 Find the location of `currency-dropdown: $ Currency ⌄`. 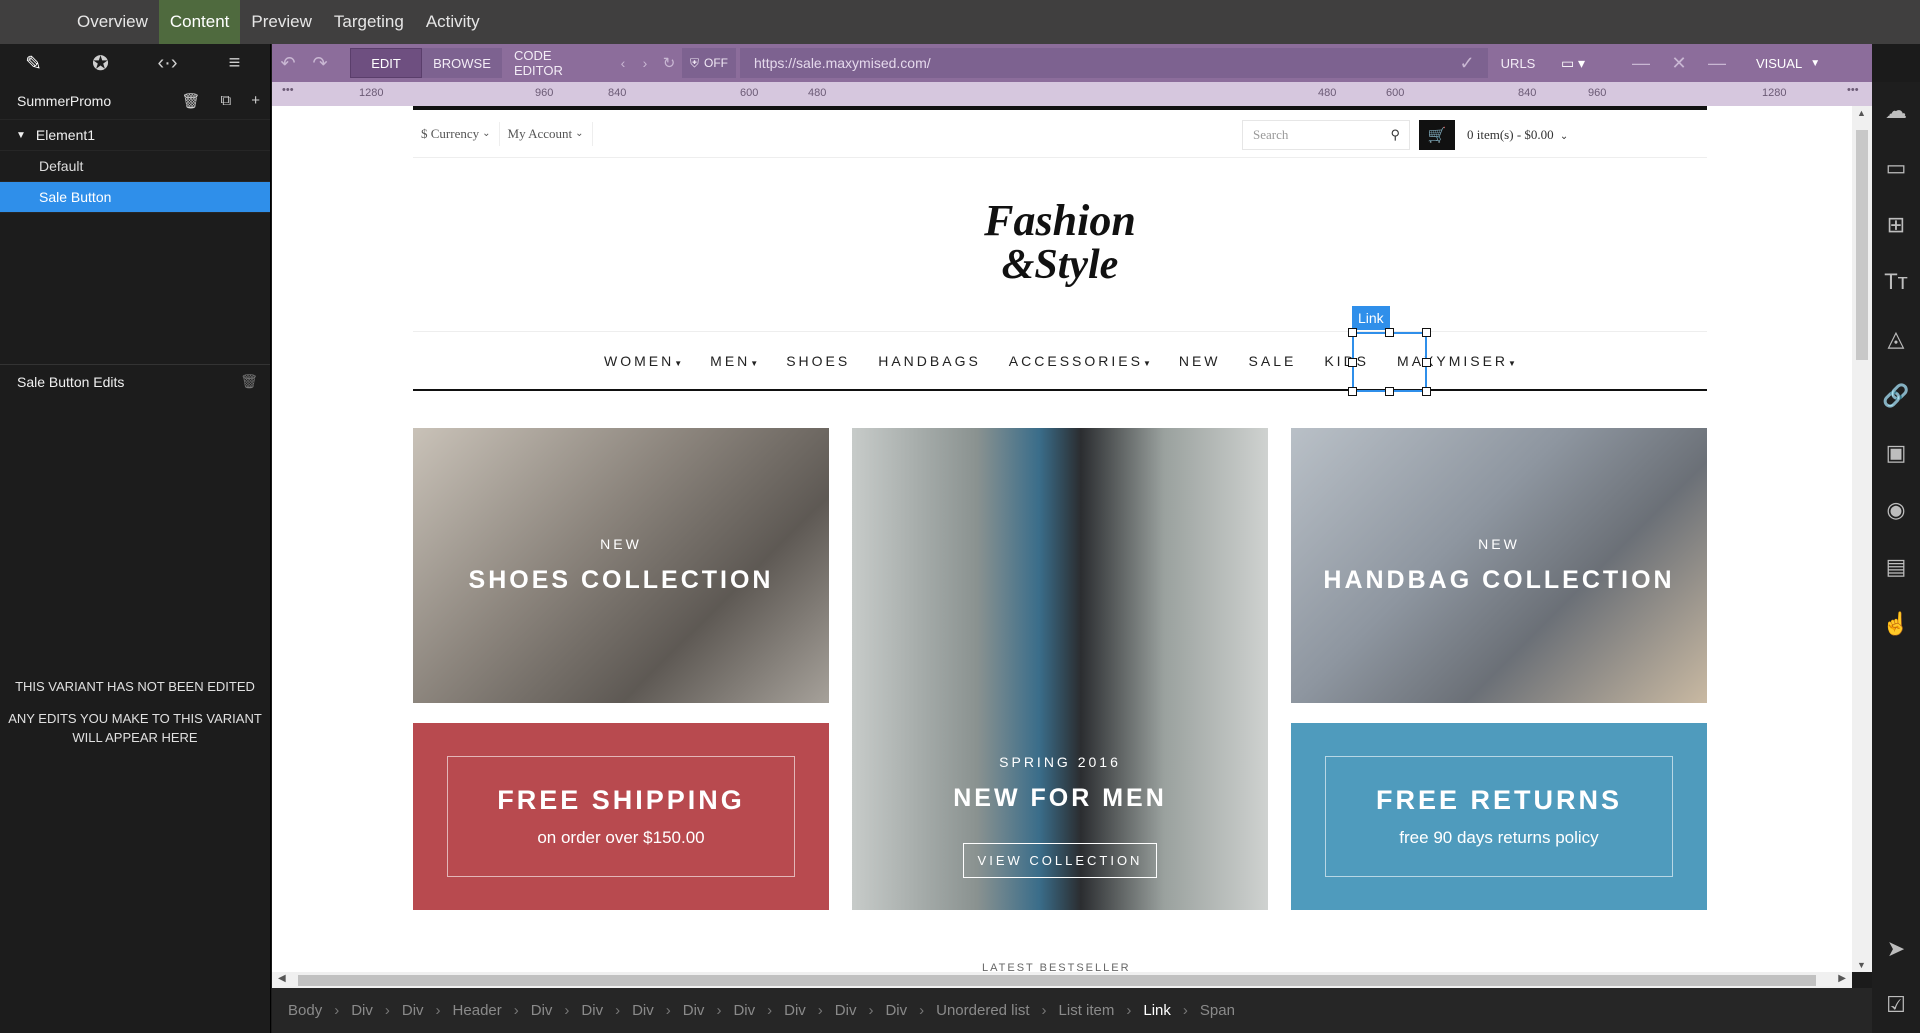

currency-dropdown: $ Currency ⌄ is located at coordinates (456, 133).